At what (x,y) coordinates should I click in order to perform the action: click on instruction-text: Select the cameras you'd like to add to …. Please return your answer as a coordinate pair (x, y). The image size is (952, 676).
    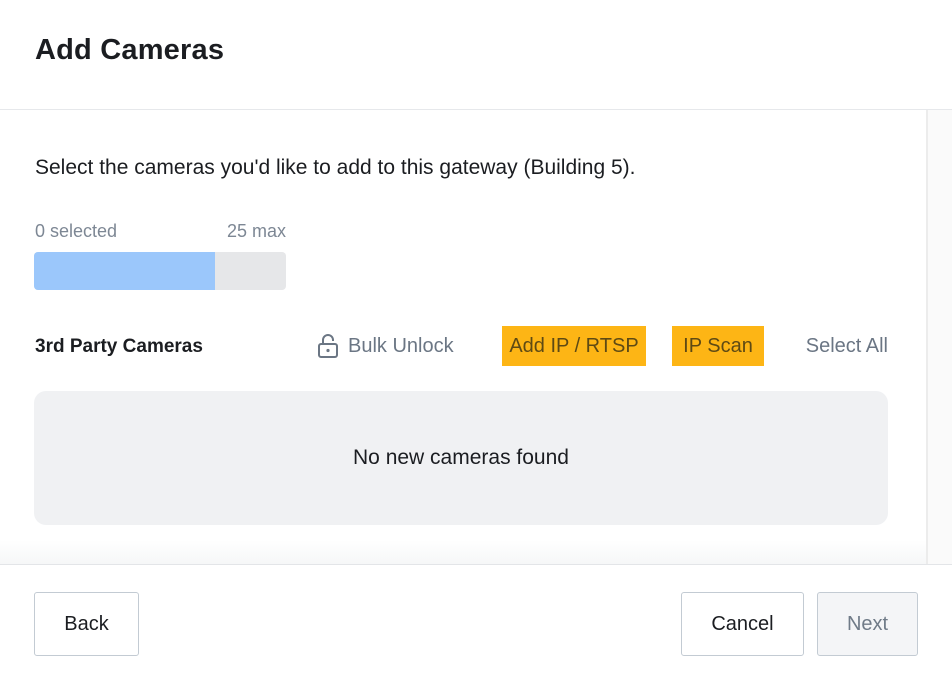
    Looking at the image, I should click on (335, 167).